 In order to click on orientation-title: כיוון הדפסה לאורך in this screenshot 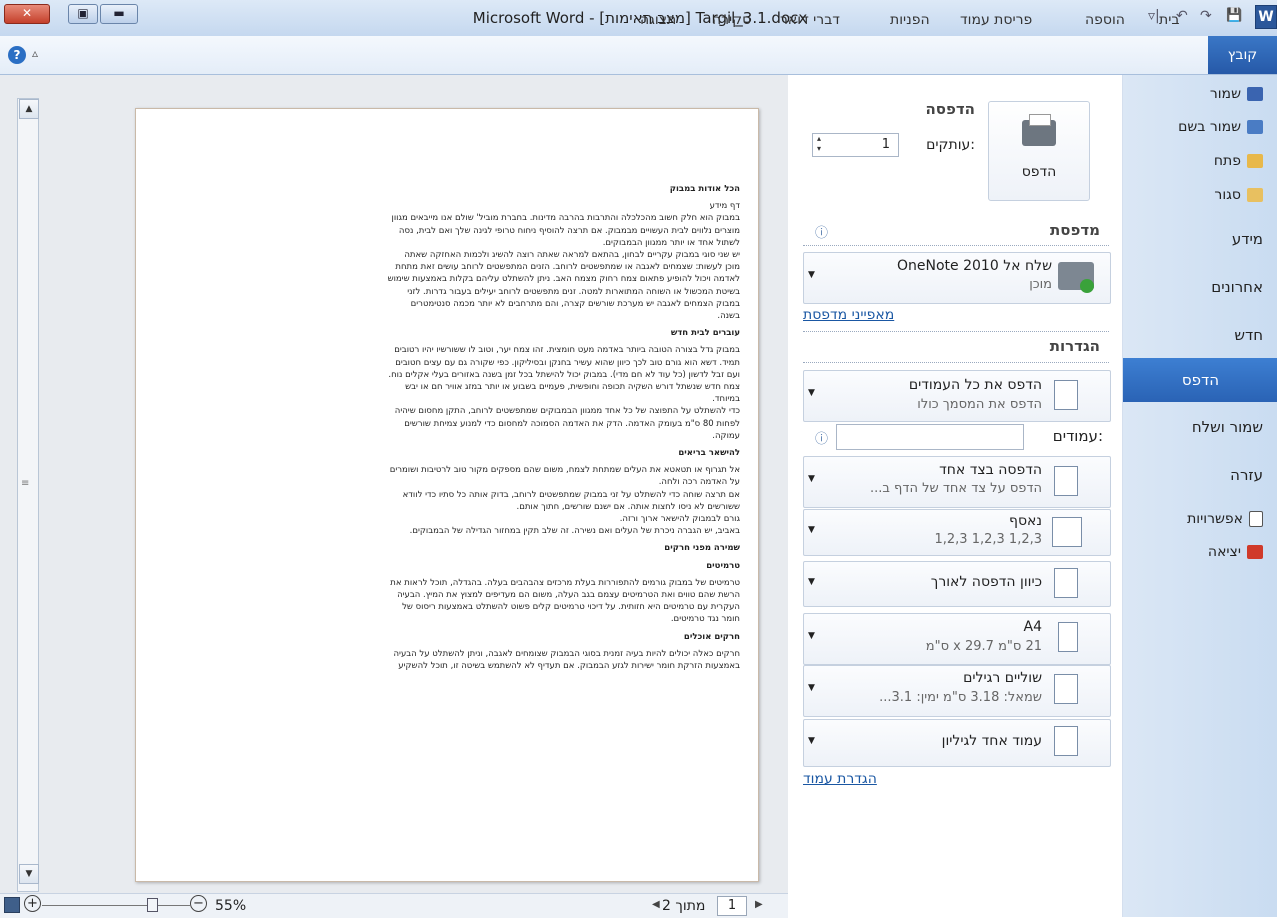, I will do `click(986, 582)`.